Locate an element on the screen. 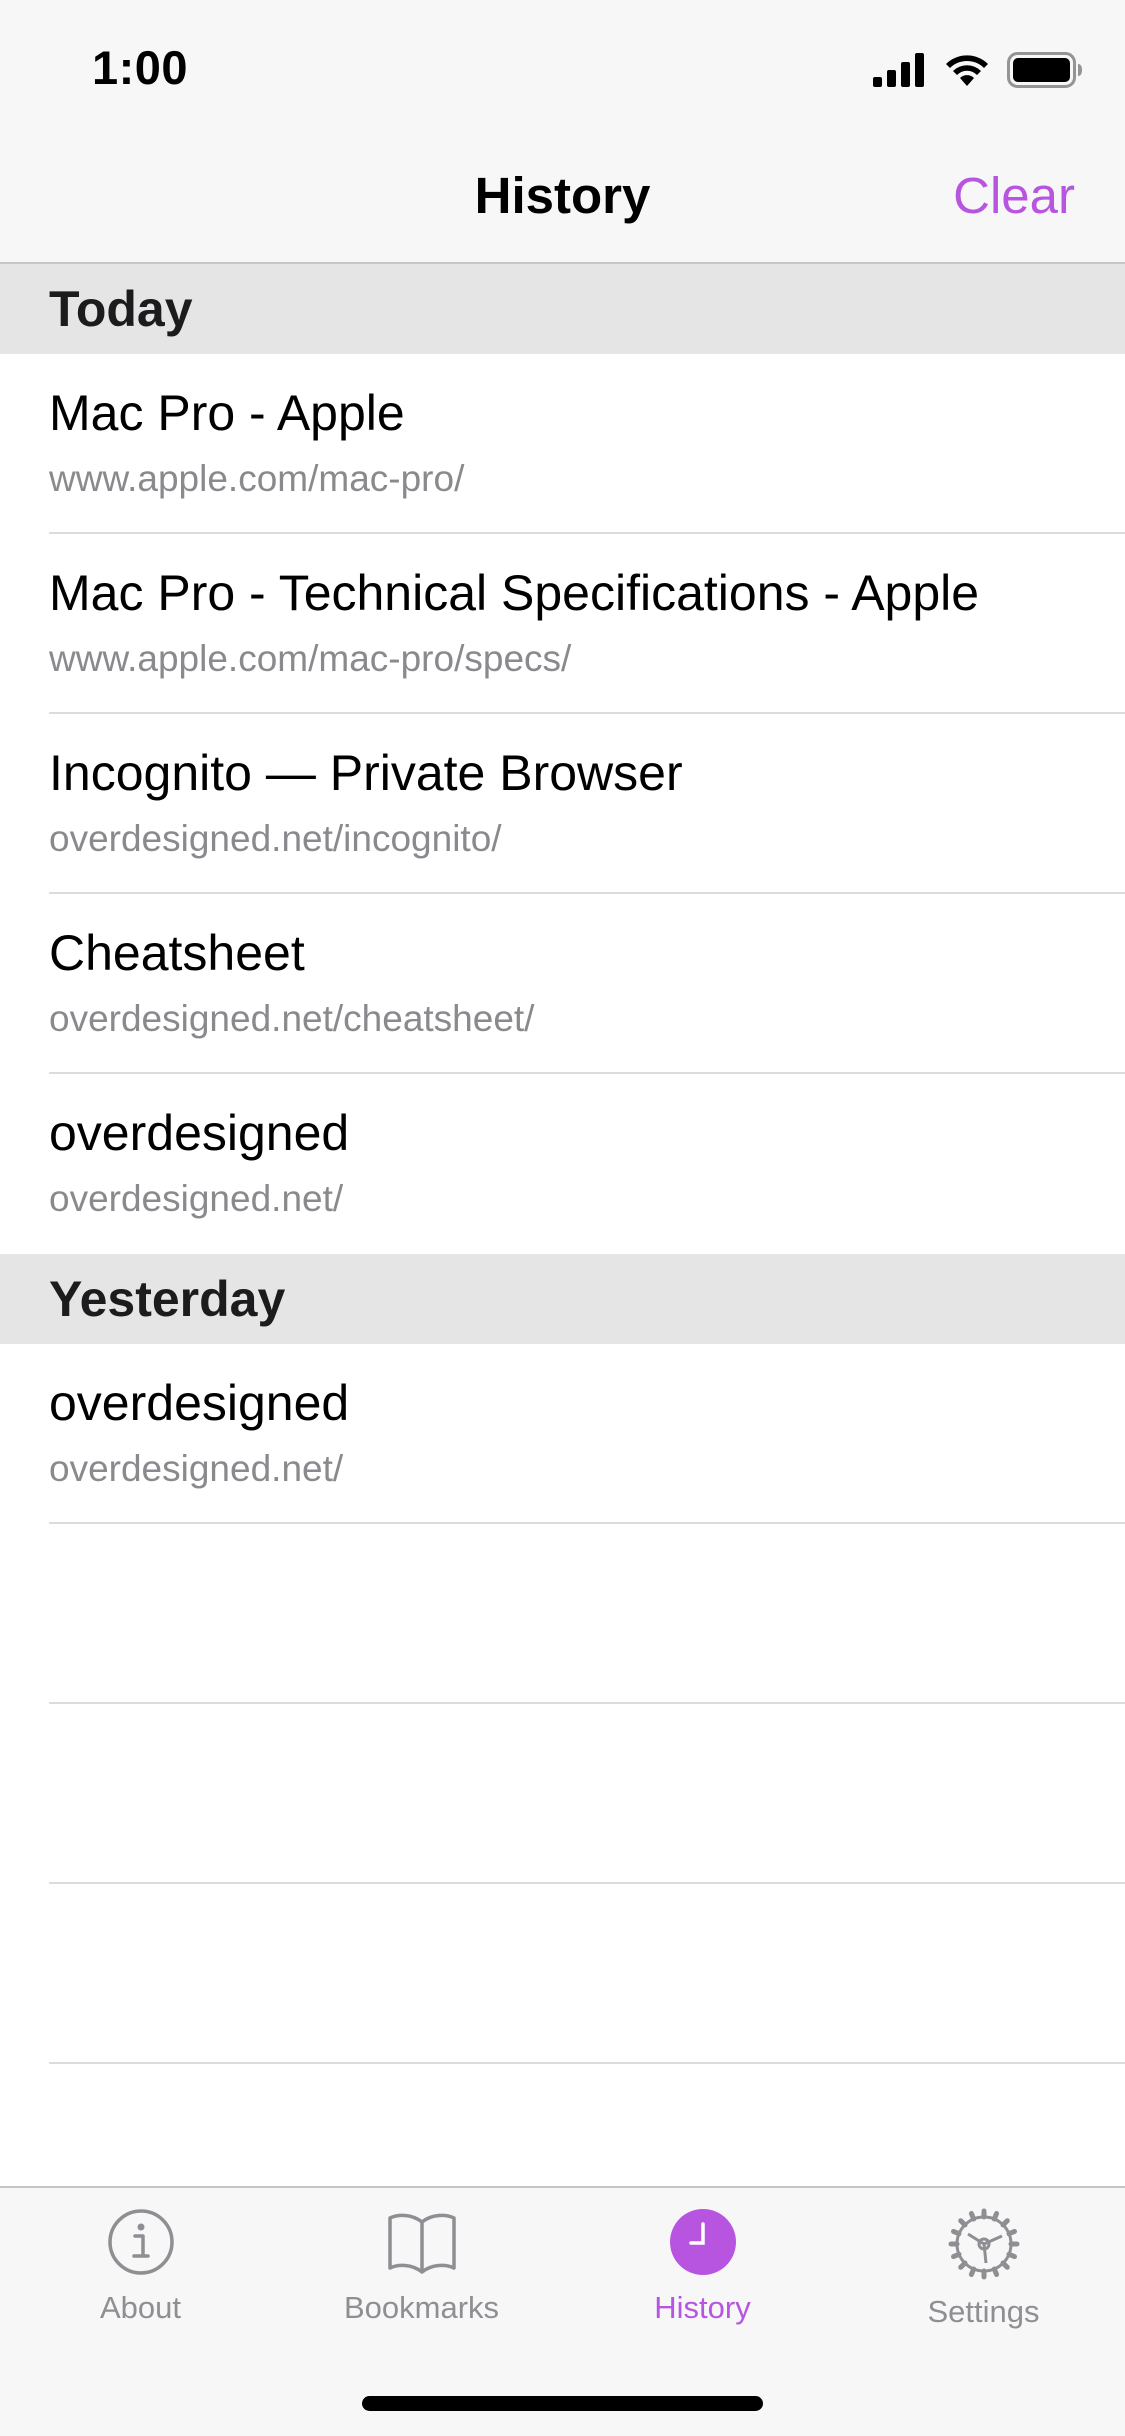 The image size is (1125, 2436). history-row-url: overdesigned.net/cheatsheet/ is located at coordinates (292, 1018).